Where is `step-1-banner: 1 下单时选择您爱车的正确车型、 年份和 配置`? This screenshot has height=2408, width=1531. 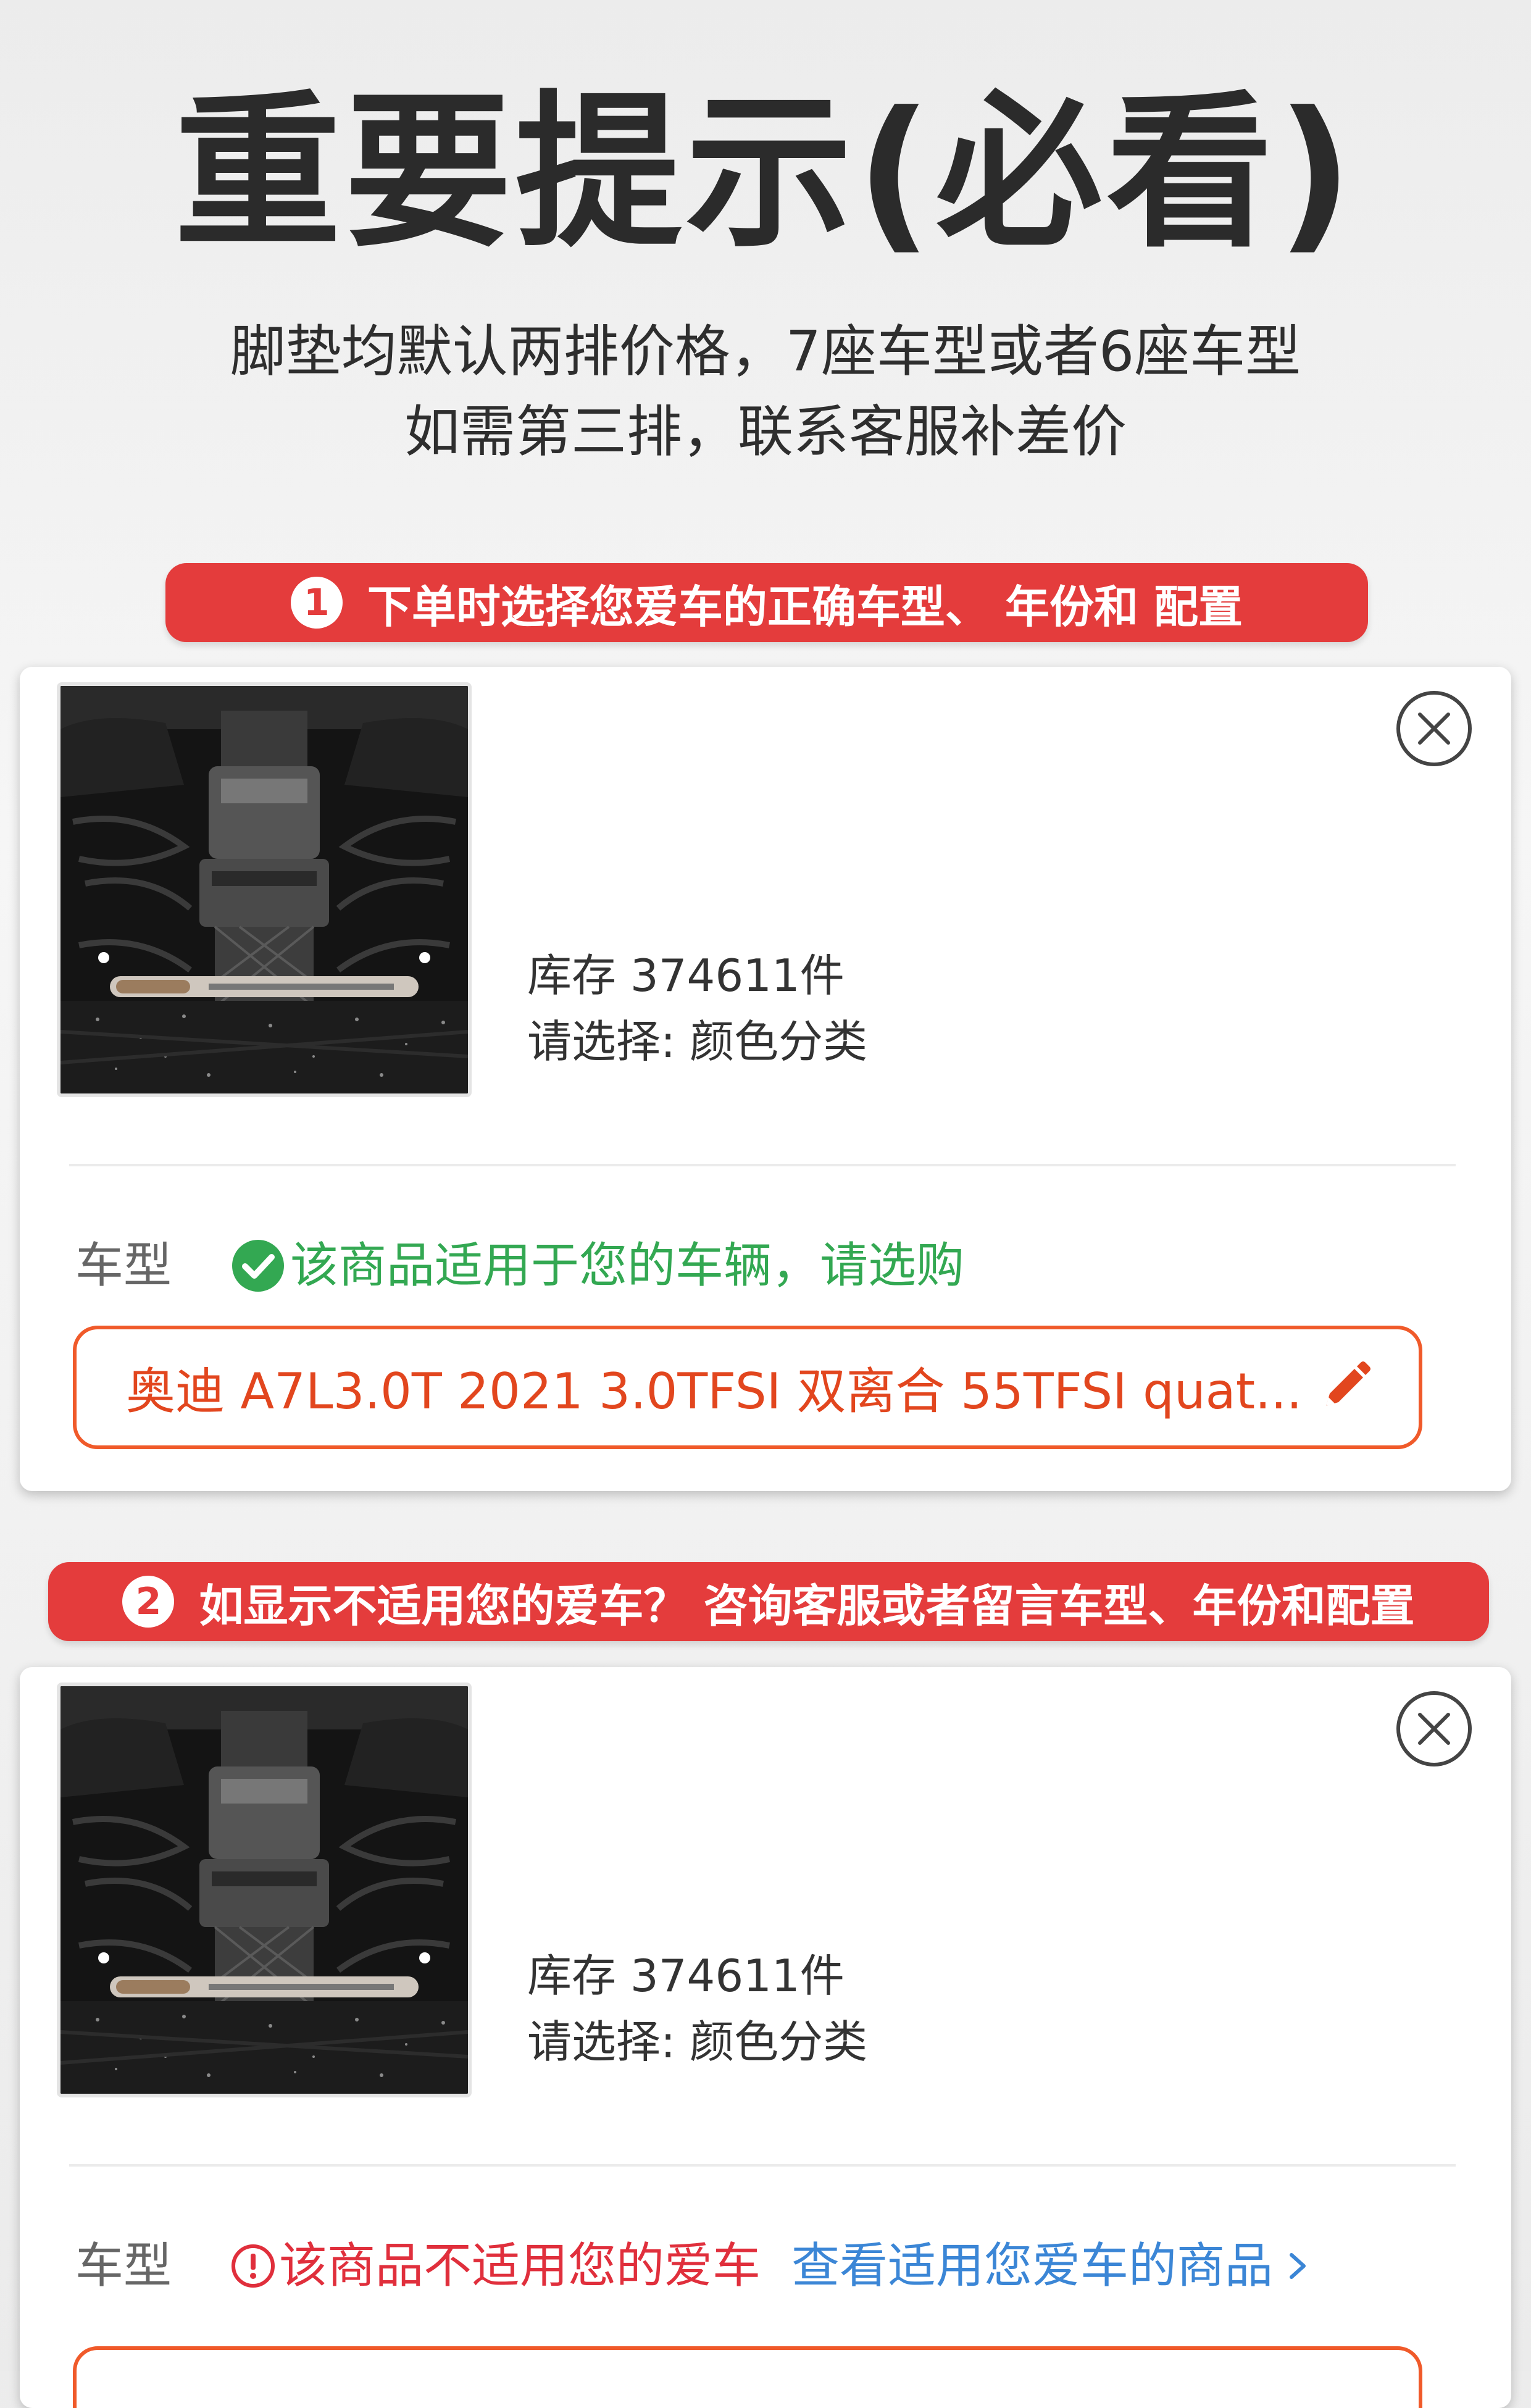 step-1-banner: 1 下单时选择您爱车的正确车型、 年份和 配置 is located at coordinates (766, 602).